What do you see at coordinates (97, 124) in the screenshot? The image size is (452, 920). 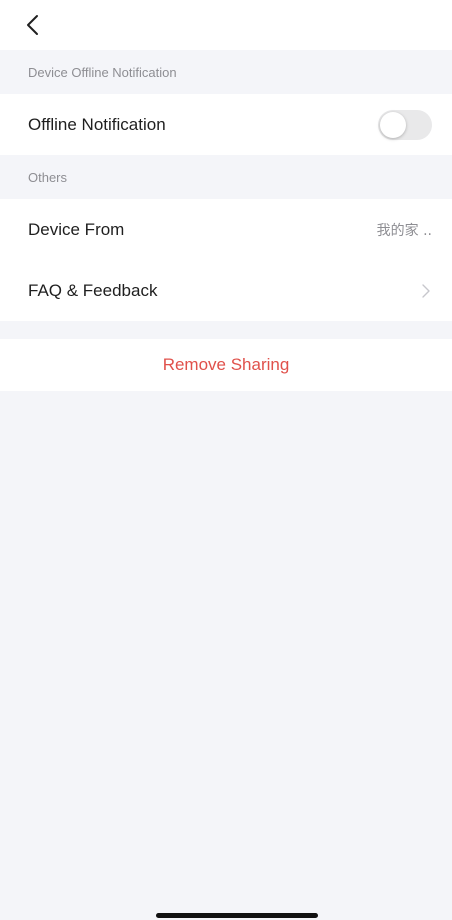 I see `offline-notification-label: Offline Notification` at bounding box center [97, 124].